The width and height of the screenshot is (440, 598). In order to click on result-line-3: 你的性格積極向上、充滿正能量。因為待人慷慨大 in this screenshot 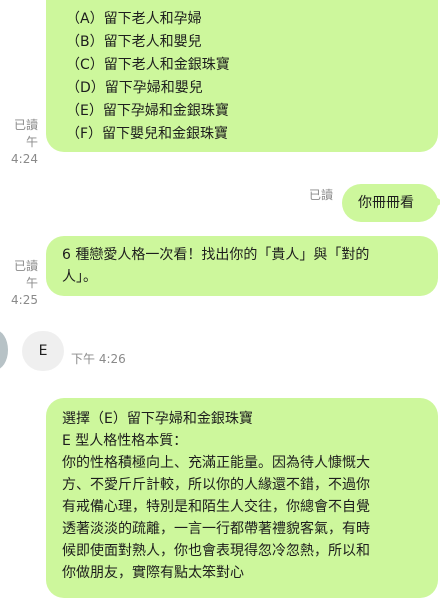, I will do `click(216, 463)`.